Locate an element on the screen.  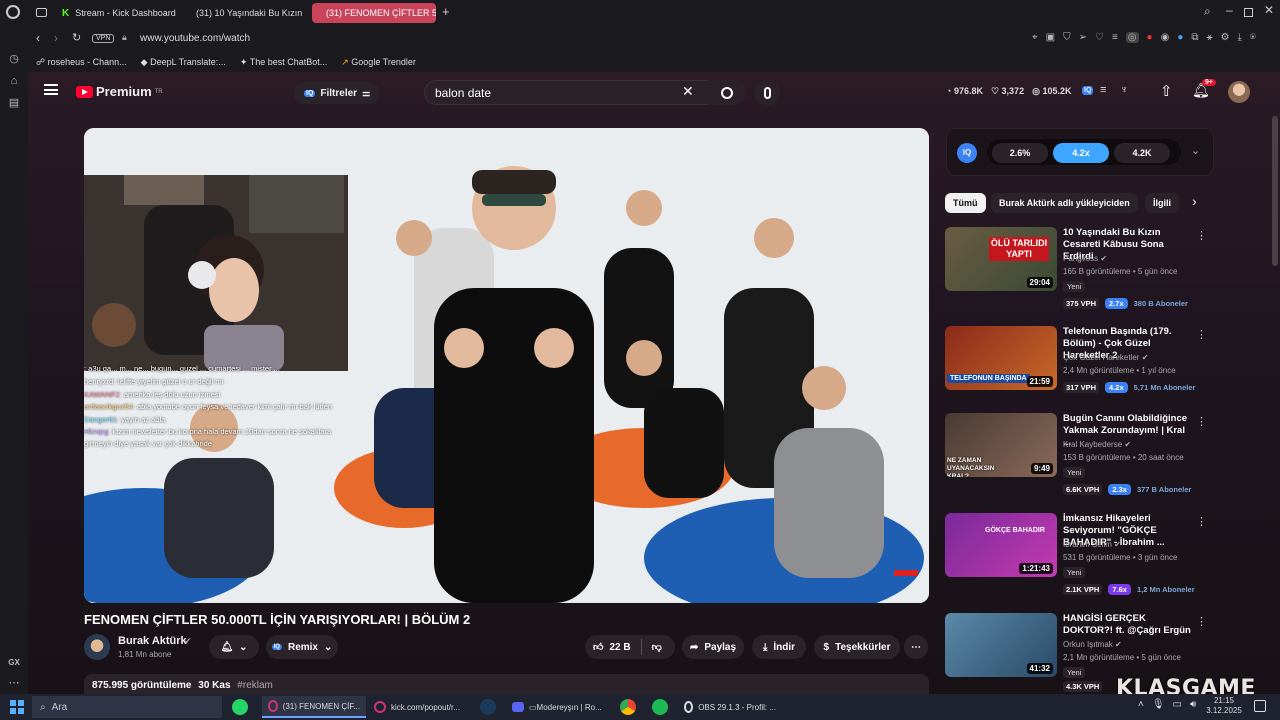
restore-icon is located at coordinates (1248, 12).